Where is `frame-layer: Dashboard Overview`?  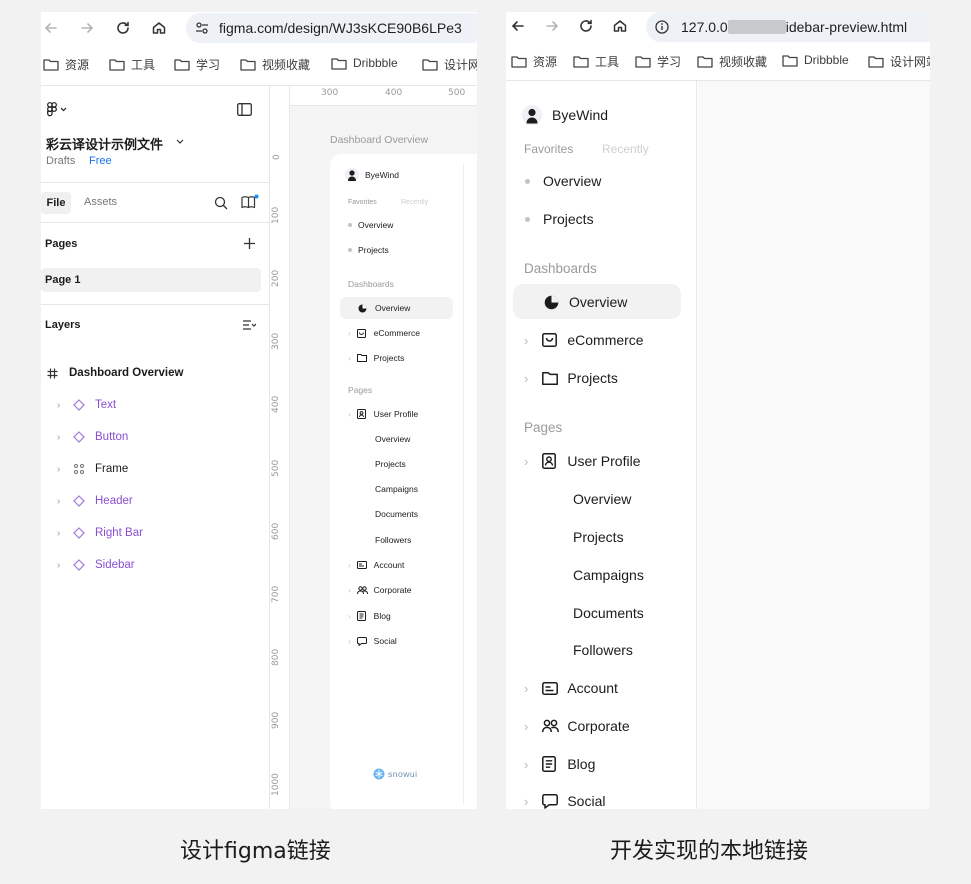 frame-layer: Dashboard Overview is located at coordinates (155, 373).